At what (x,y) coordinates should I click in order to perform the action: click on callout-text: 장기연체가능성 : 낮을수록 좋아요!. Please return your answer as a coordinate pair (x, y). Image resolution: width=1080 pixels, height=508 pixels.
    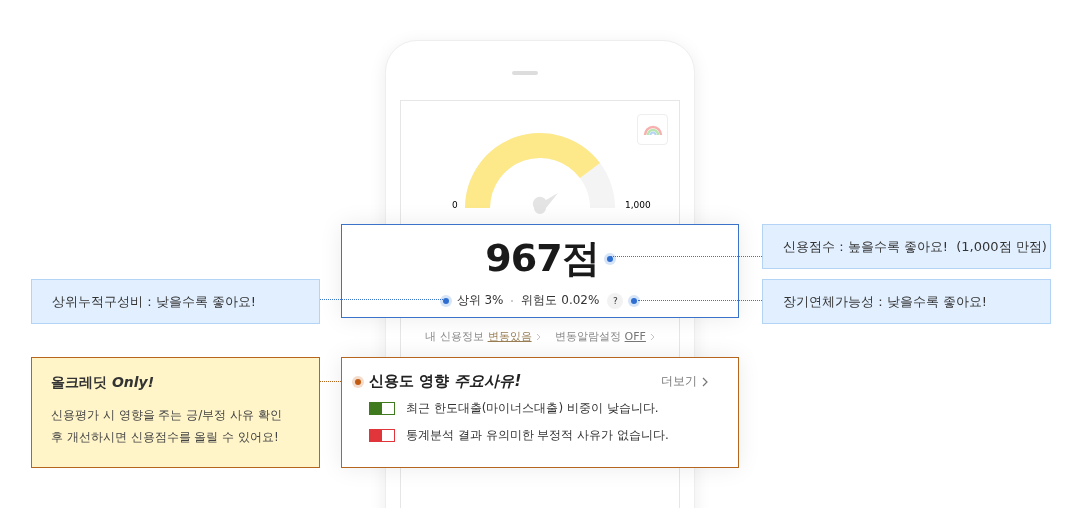
    Looking at the image, I should click on (885, 301).